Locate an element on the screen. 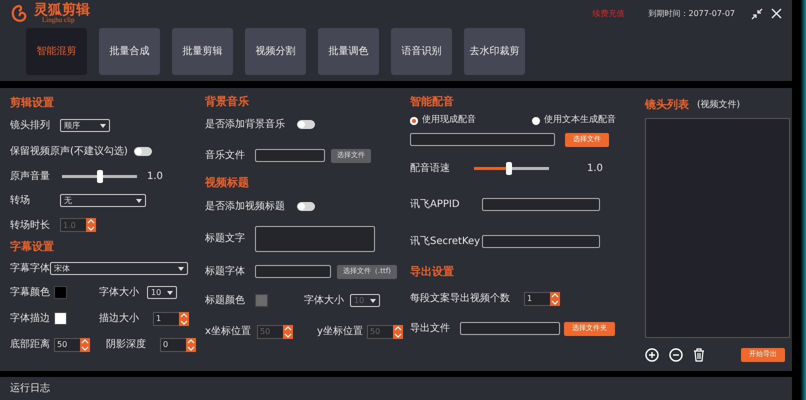 This screenshot has width=806, height=400. radio-label: 使用文本生成配音 is located at coordinates (580, 120).